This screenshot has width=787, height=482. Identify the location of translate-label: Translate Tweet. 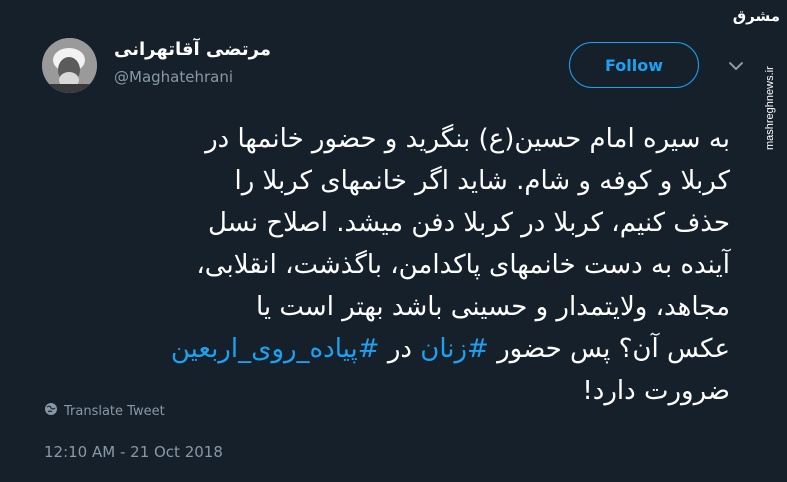
(114, 411).